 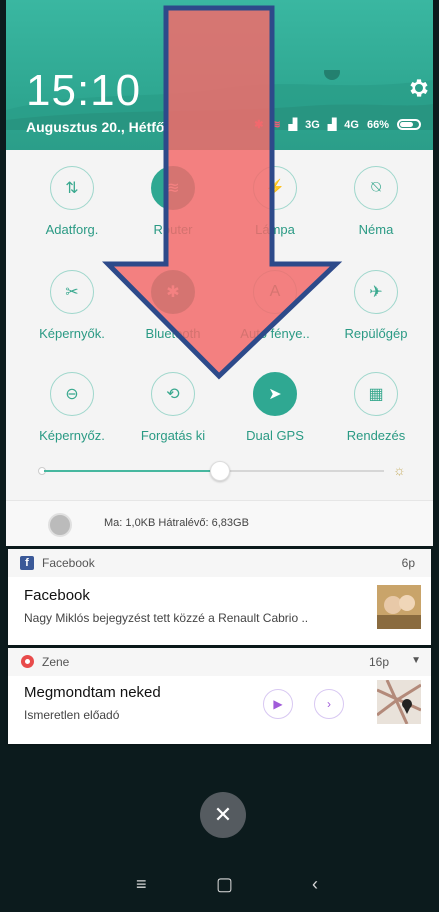 What do you see at coordinates (312, 124) in the screenshot?
I see `network-type-1: 3G` at bounding box center [312, 124].